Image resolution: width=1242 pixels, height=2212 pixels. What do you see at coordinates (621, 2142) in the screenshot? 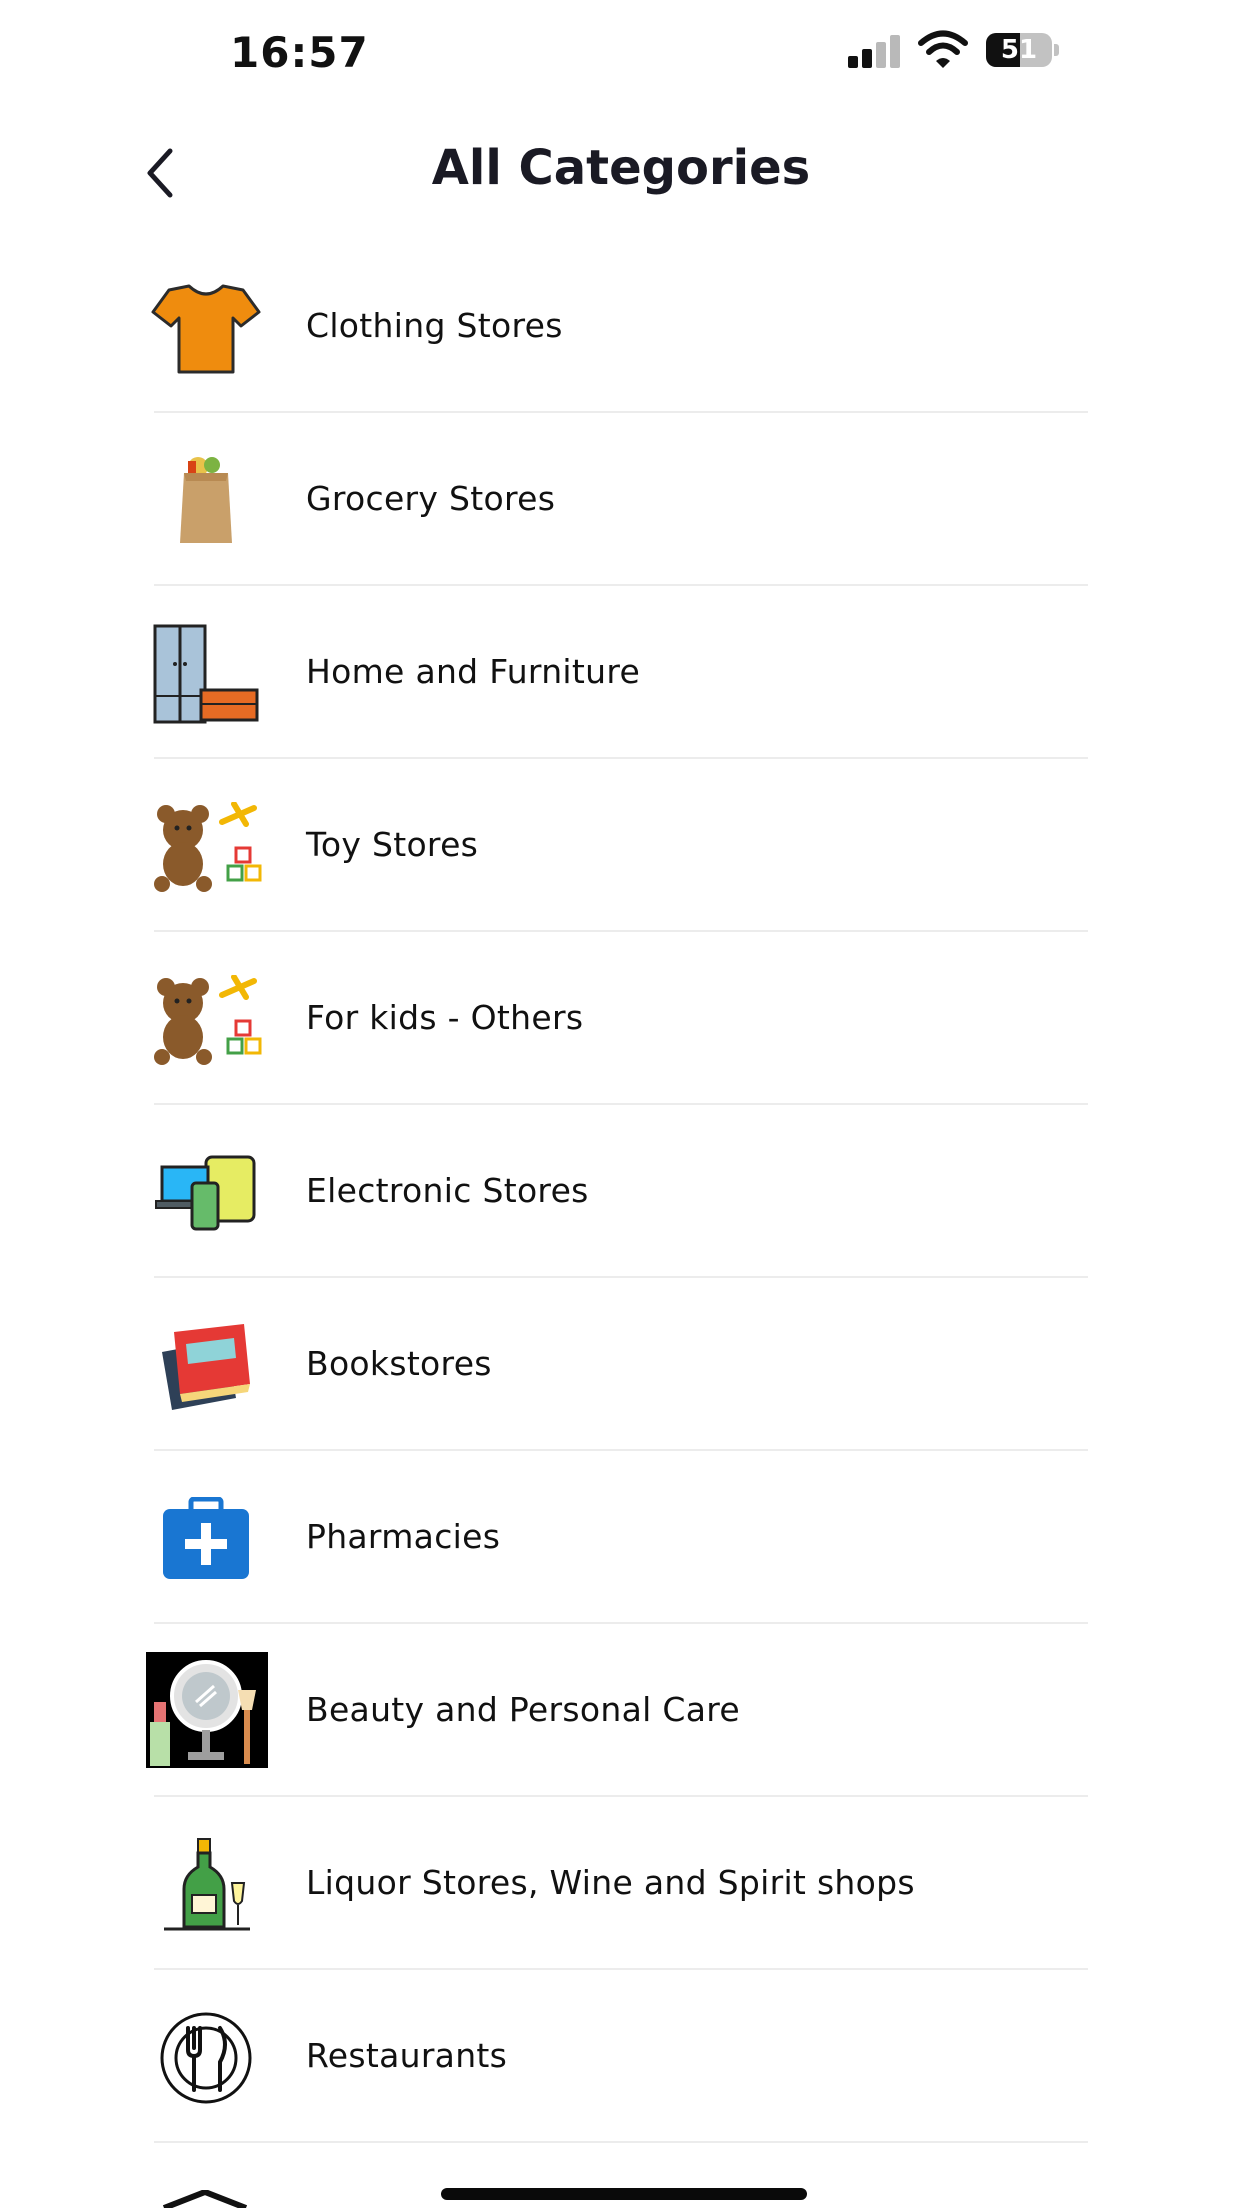
I see `divider` at bounding box center [621, 2142].